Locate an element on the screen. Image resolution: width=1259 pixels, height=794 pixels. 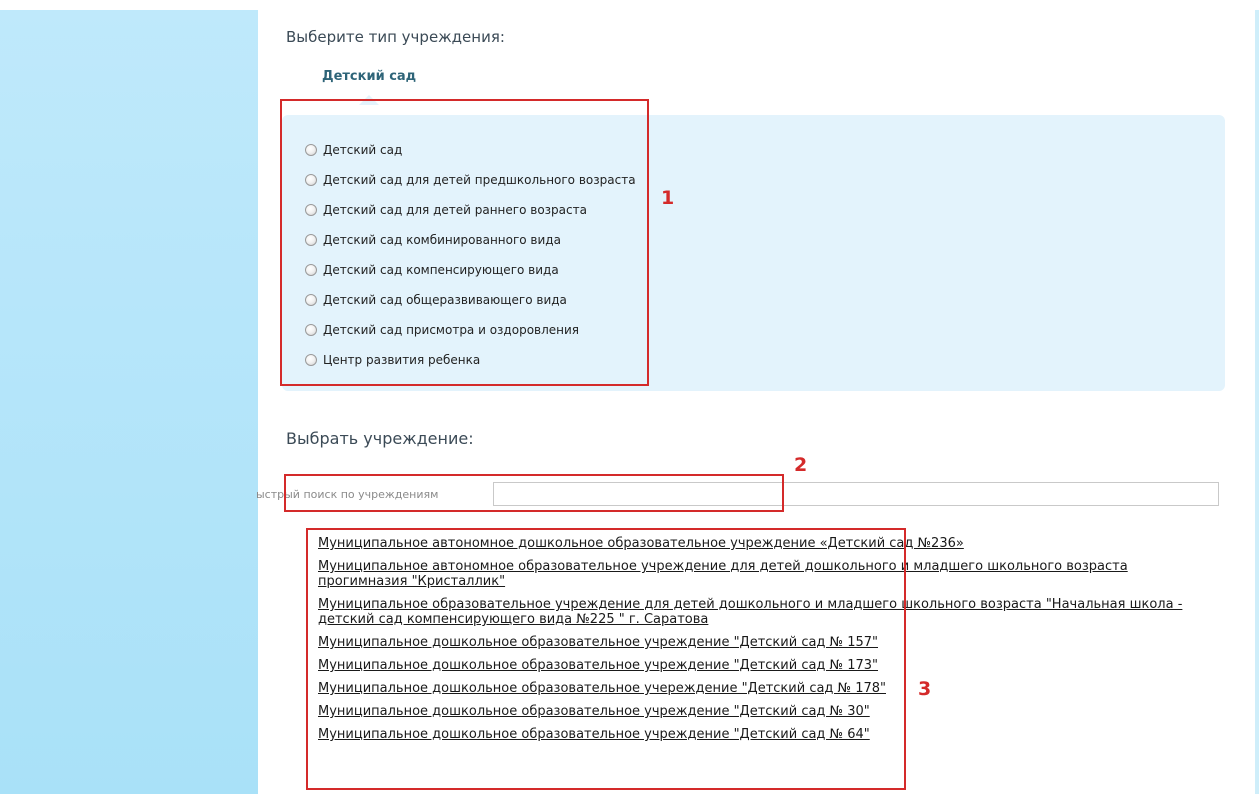
annotation-number-2: 2 is located at coordinates (801, 465).